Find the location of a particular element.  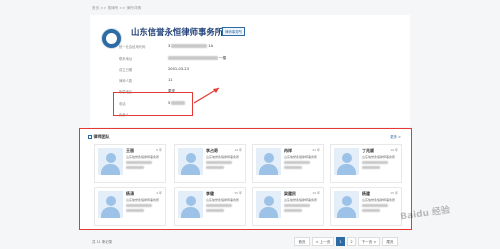

team-icon is located at coordinates (90, 137).